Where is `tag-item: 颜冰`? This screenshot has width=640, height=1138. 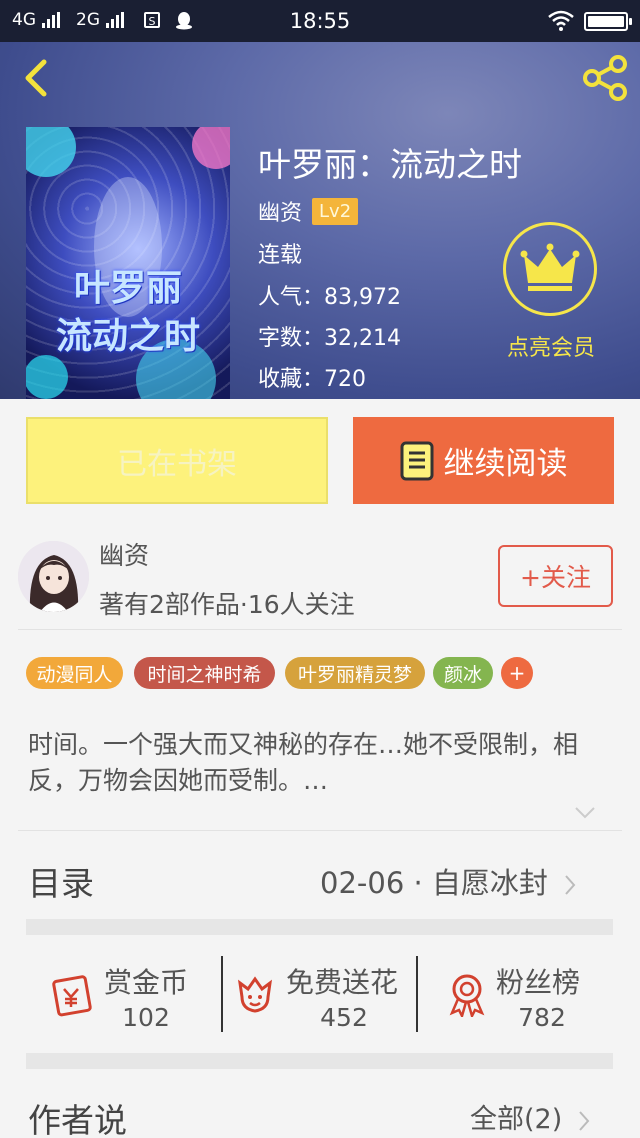
tag-item: 颜冰 is located at coordinates (463, 673).